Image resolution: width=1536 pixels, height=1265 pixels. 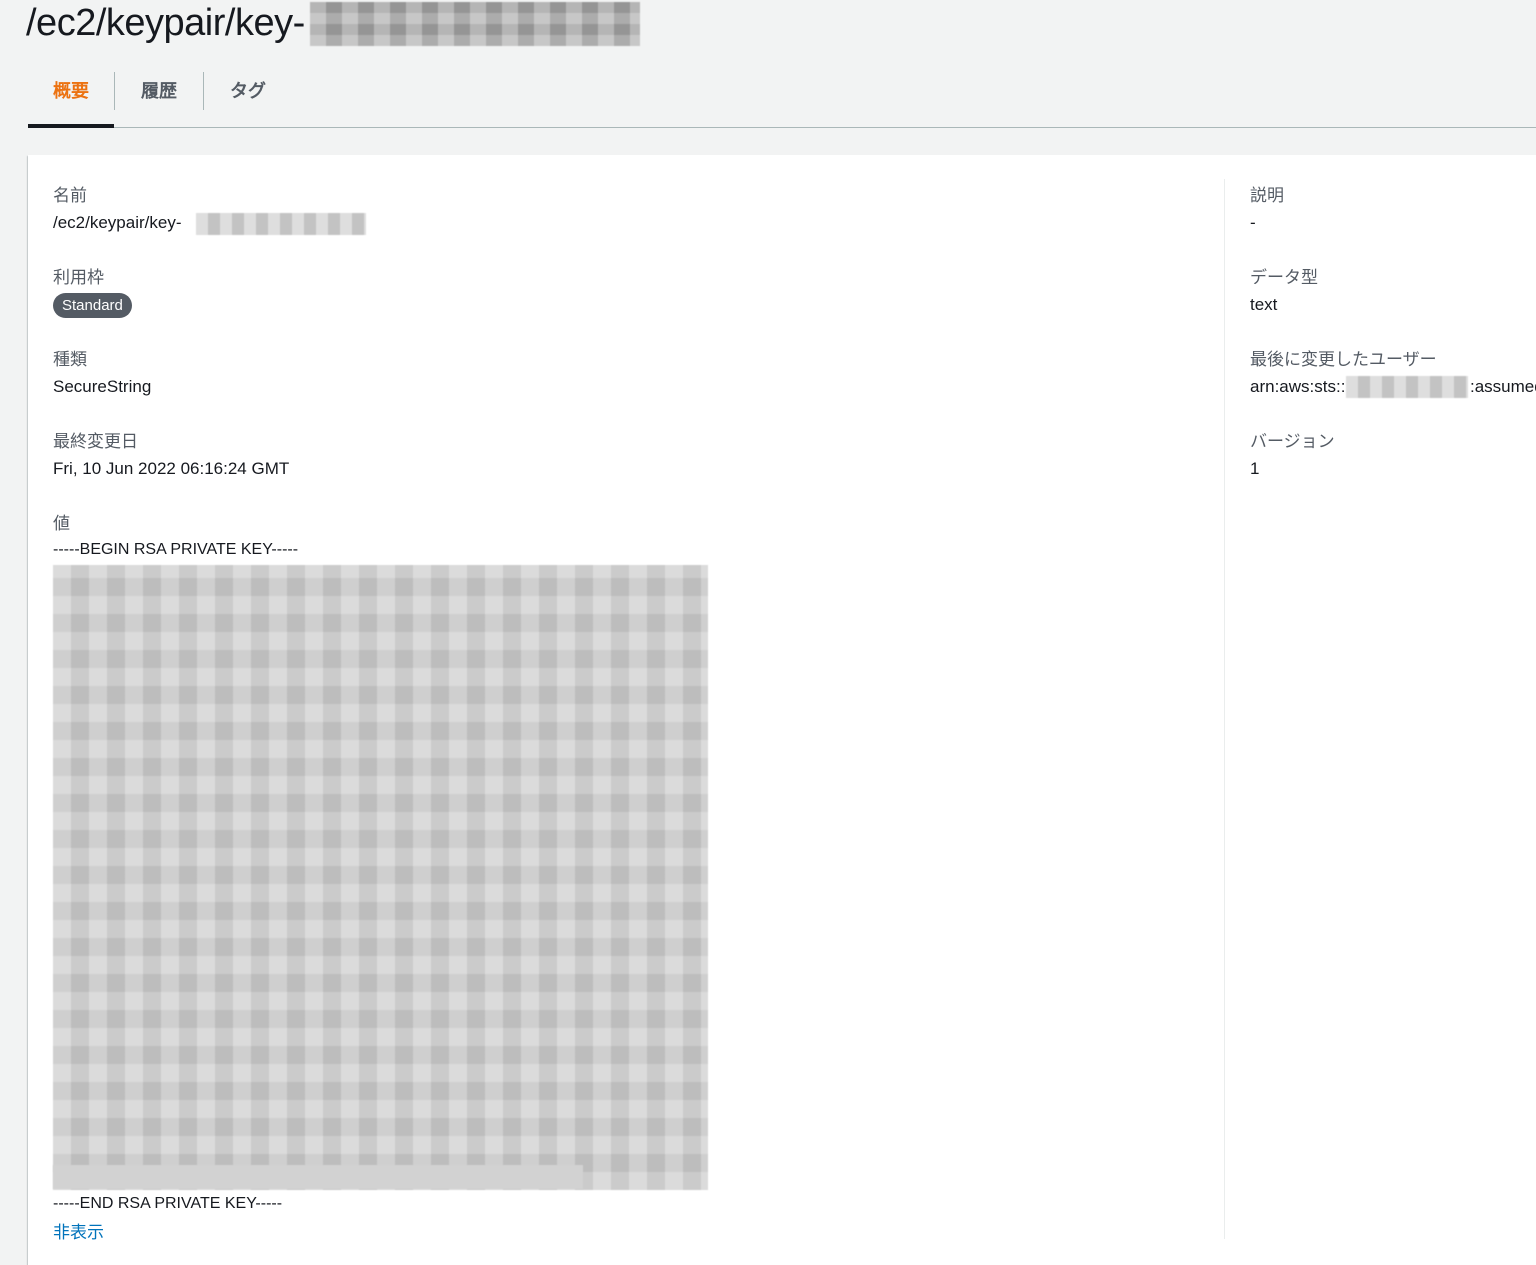 What do you see at coordinates (1292, 441) in the screenshot?
I see `version-label: バージョン` at bounding box center [1292, 441].